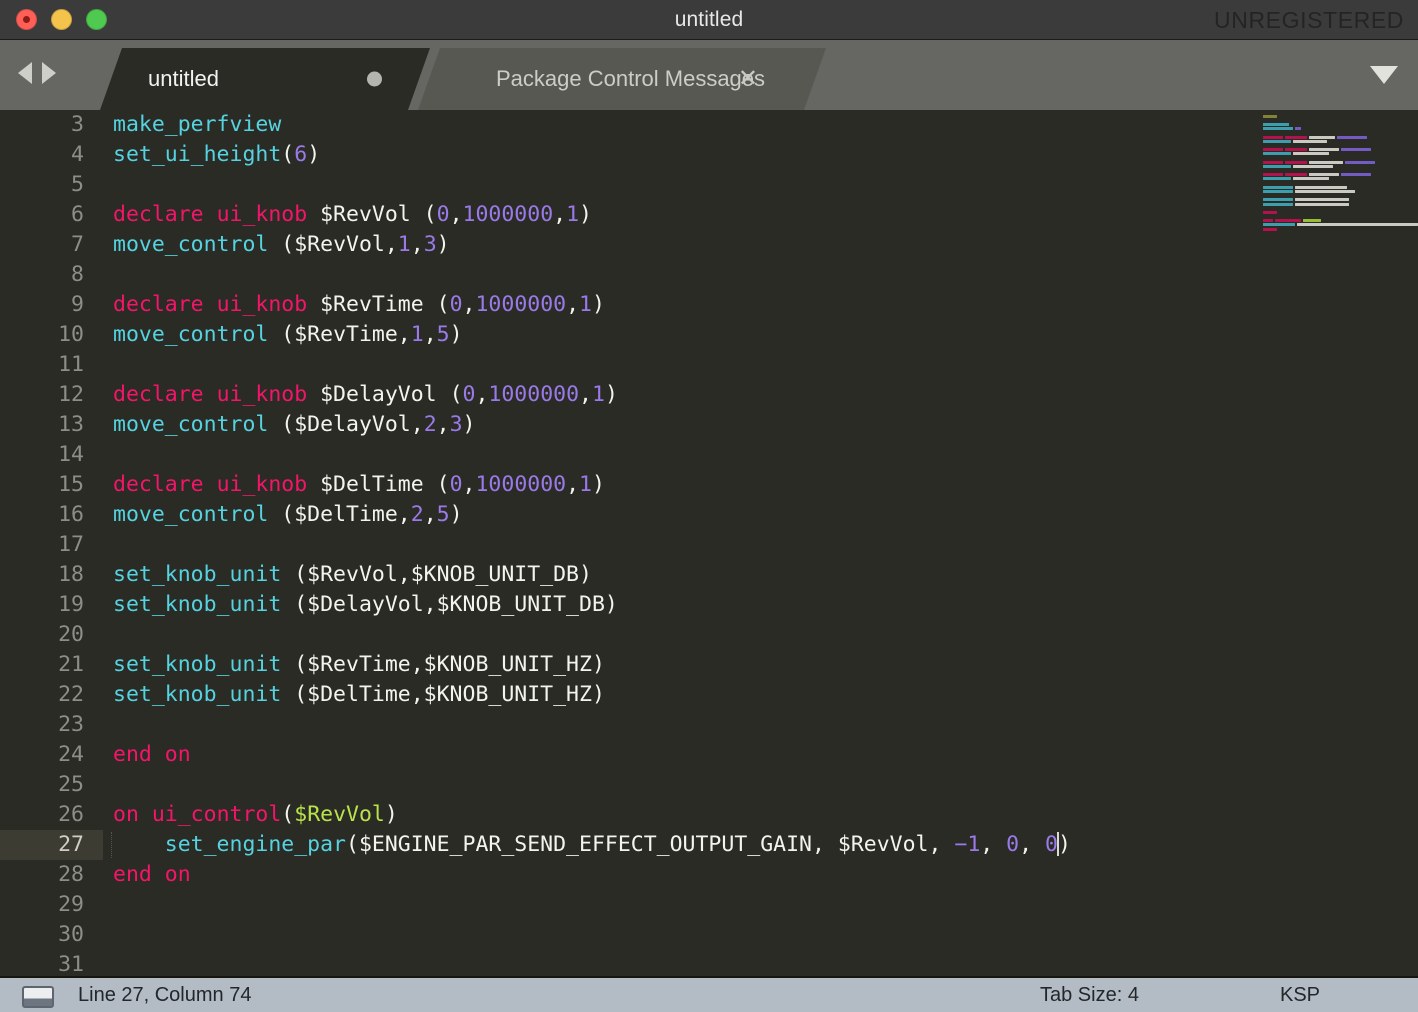  What do you see at coordinates (265, 79) in the screenshot?
I see `tab-untitled: untitled` at bounding box center [265, 79].